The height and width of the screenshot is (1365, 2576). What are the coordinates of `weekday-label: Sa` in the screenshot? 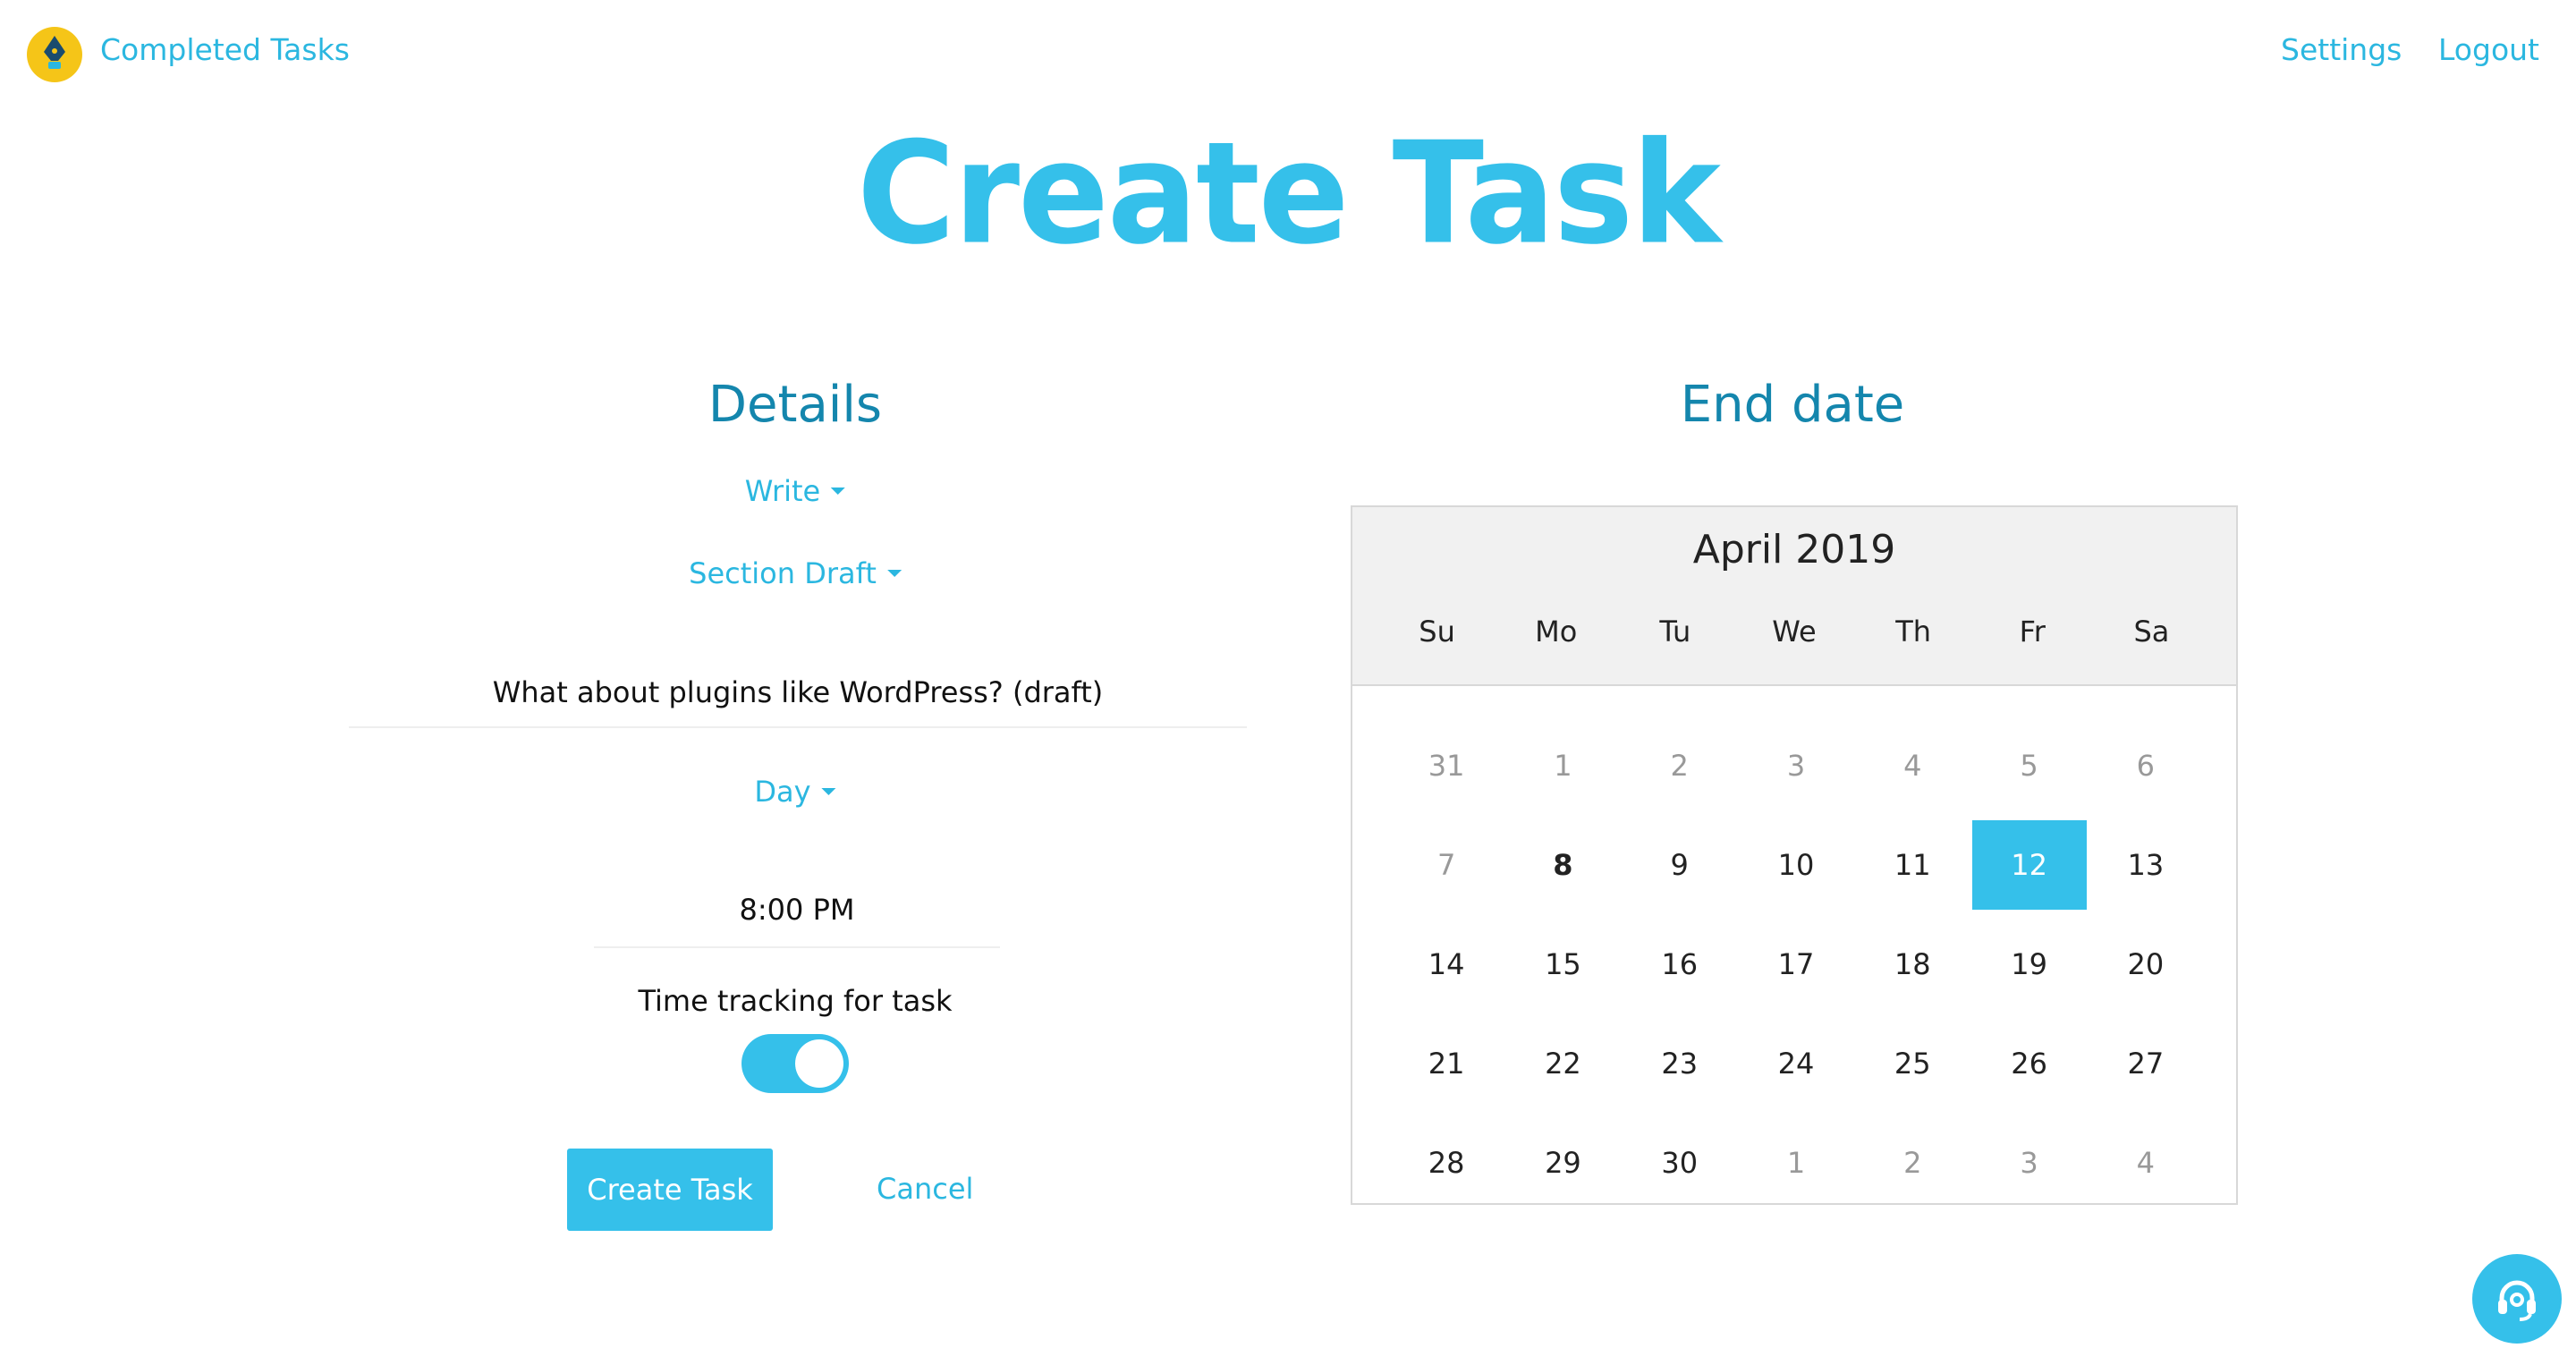 It's located at (2151, 632).